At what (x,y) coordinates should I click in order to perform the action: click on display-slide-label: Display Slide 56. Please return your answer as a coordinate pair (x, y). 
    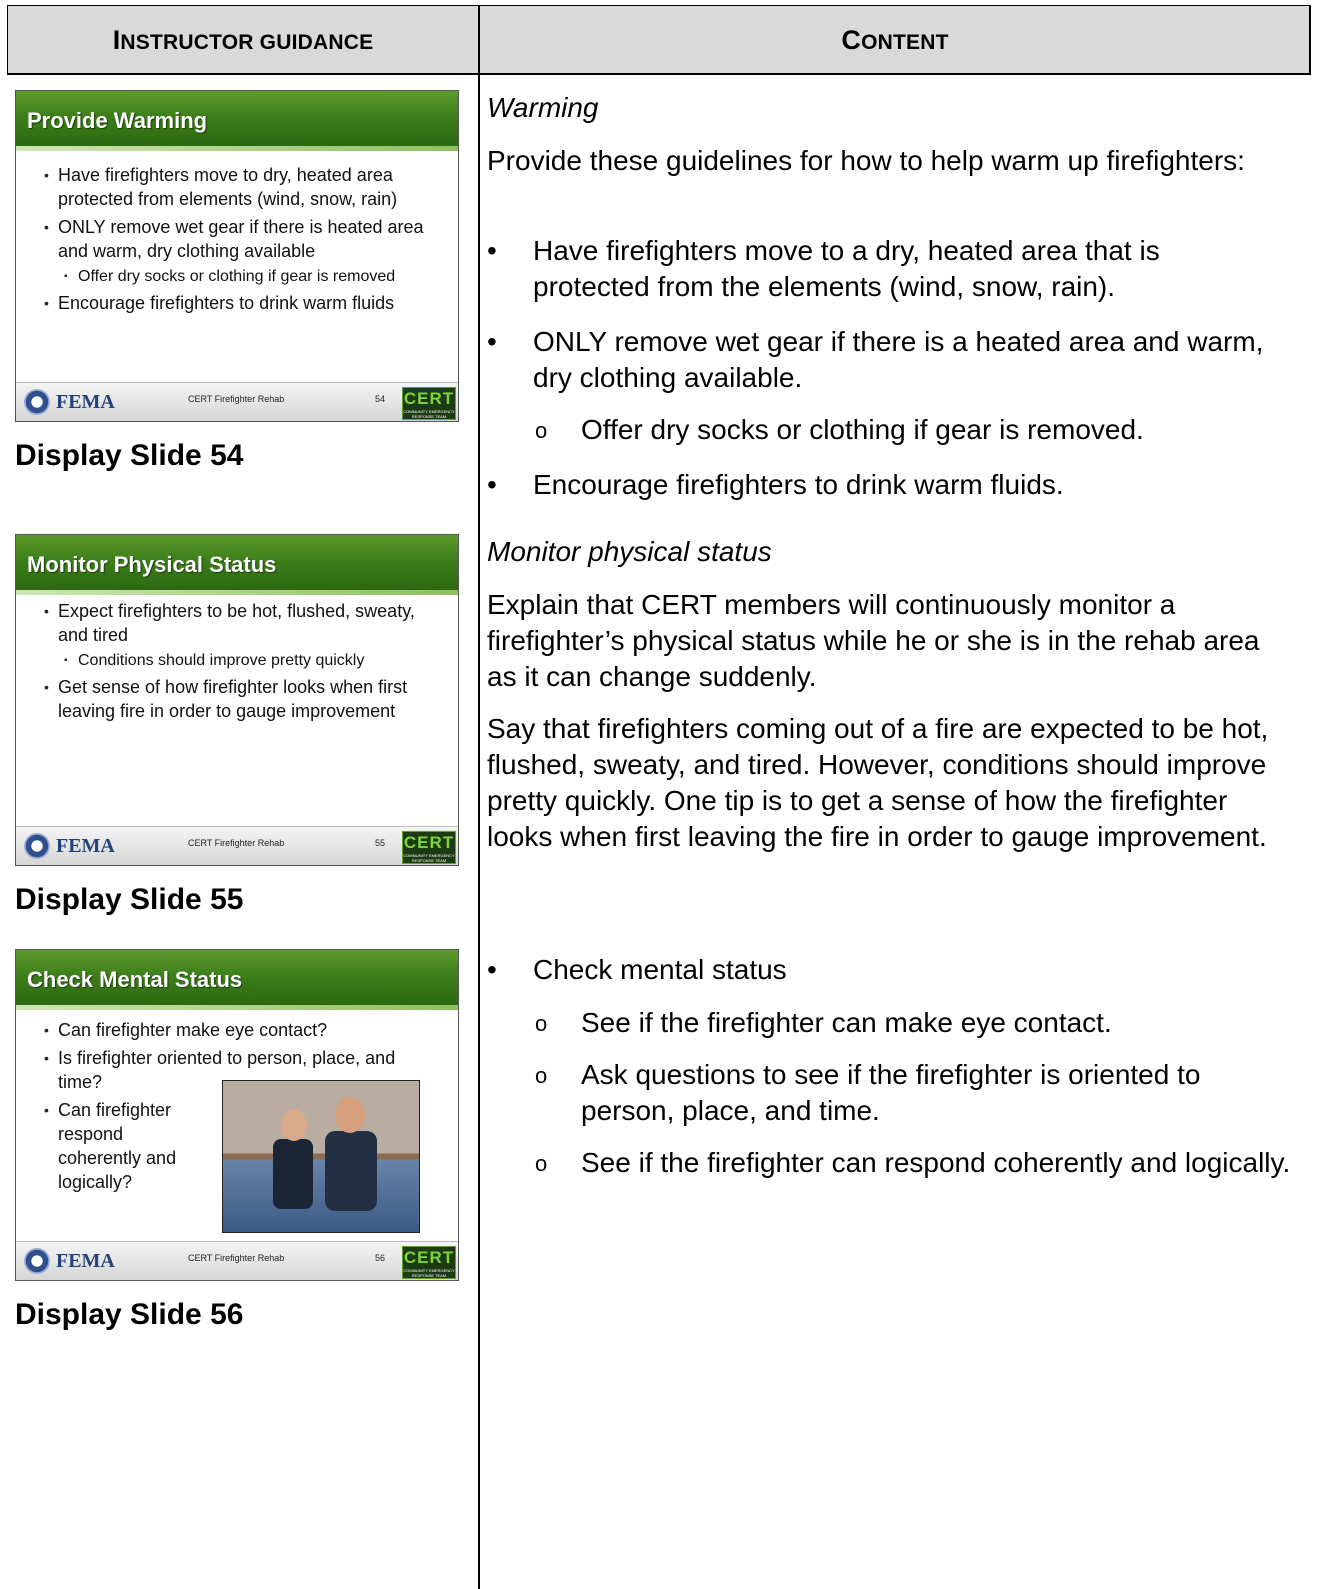
    Looking at the image, I should click on (129, 1314).